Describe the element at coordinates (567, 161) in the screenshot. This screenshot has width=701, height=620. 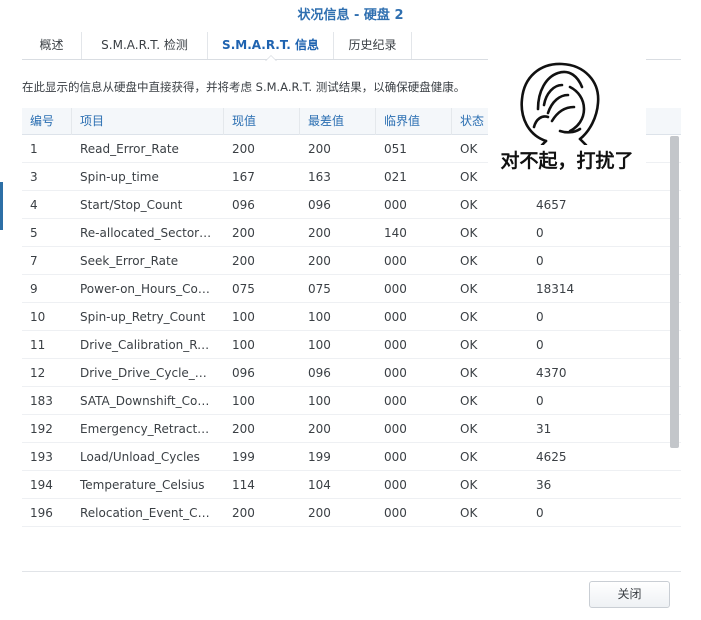
I see `meme-caption: 对不起，打扰了` at that location.